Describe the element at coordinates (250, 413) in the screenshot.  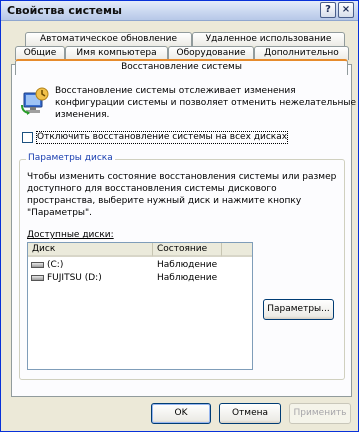
I see `cancel-button: Отмена` at that location.